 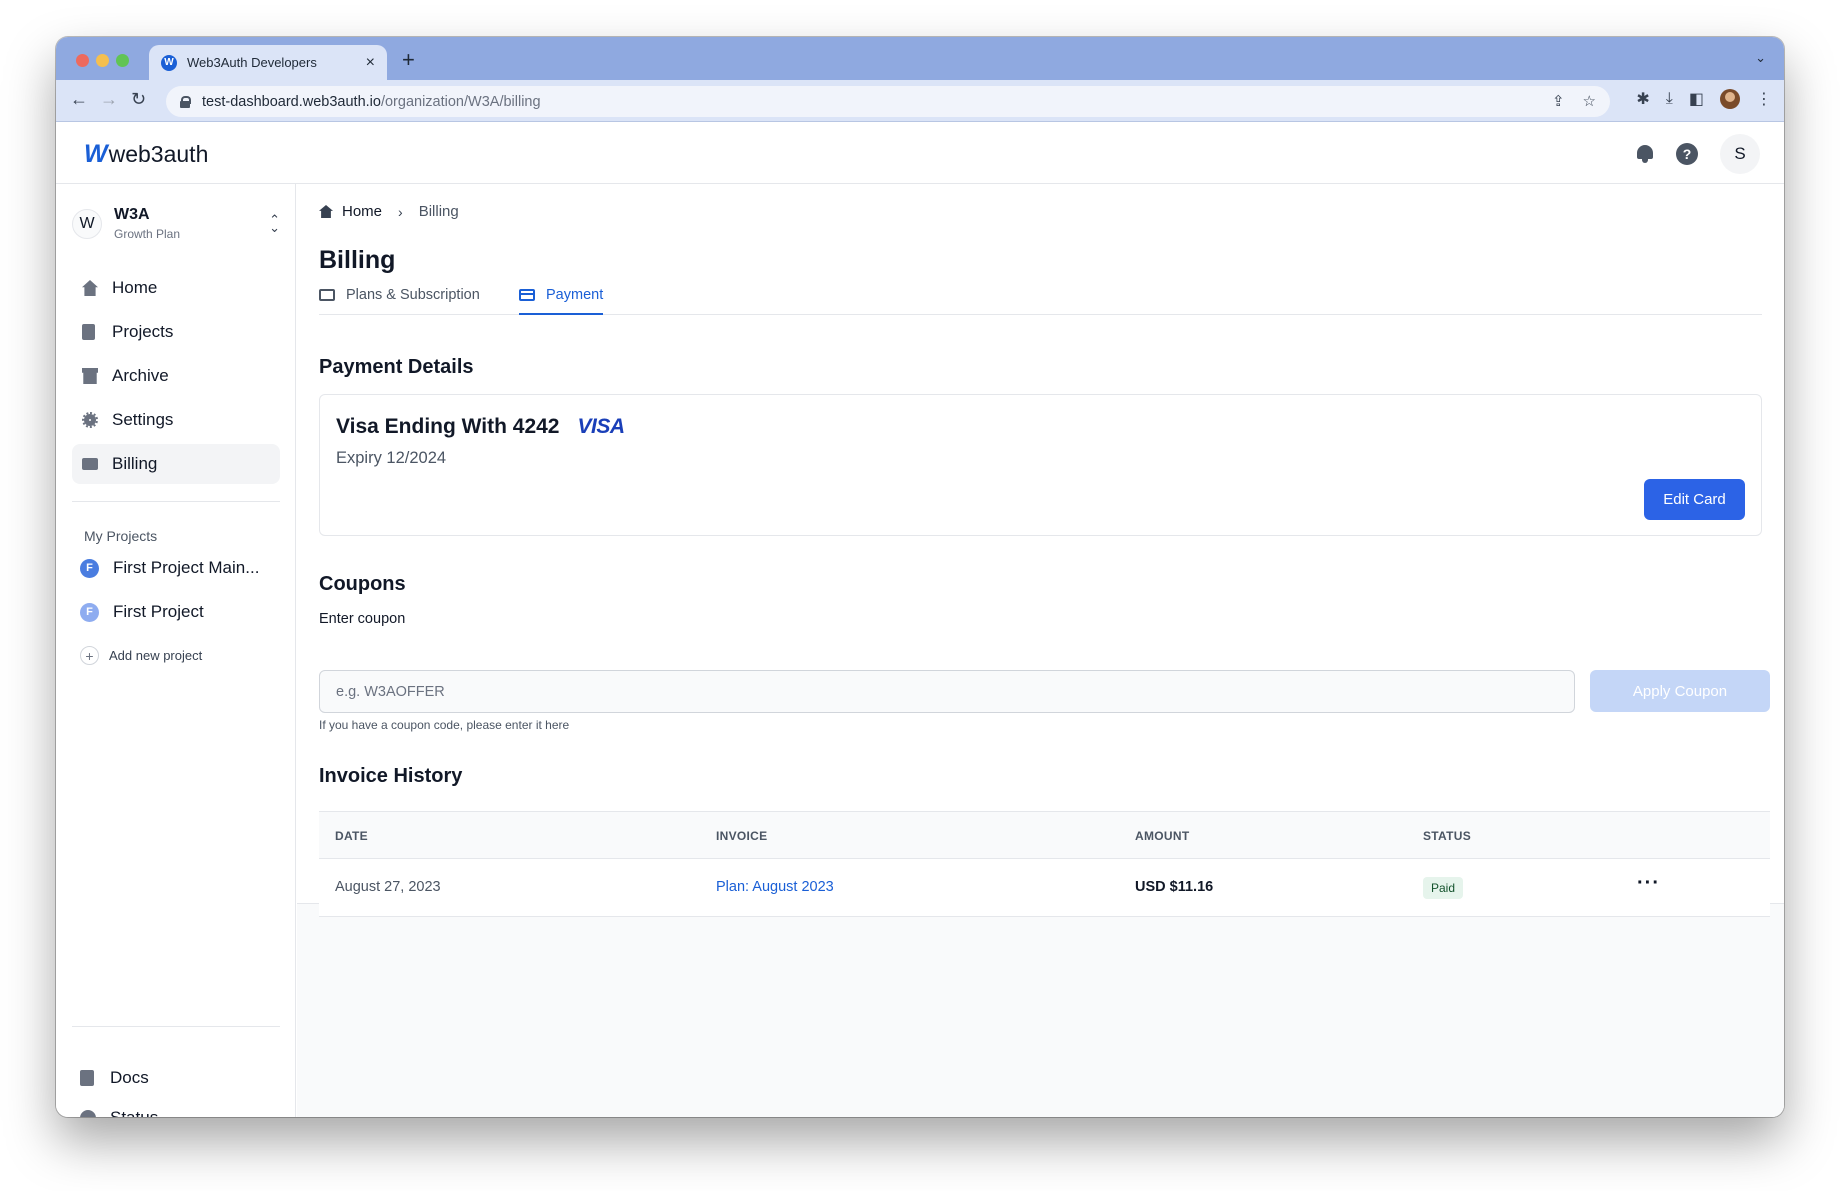 What do you see at coordinates (1645, 154) in the screenshot?
I see `bell-icon` at bounding box center [1645, 154].